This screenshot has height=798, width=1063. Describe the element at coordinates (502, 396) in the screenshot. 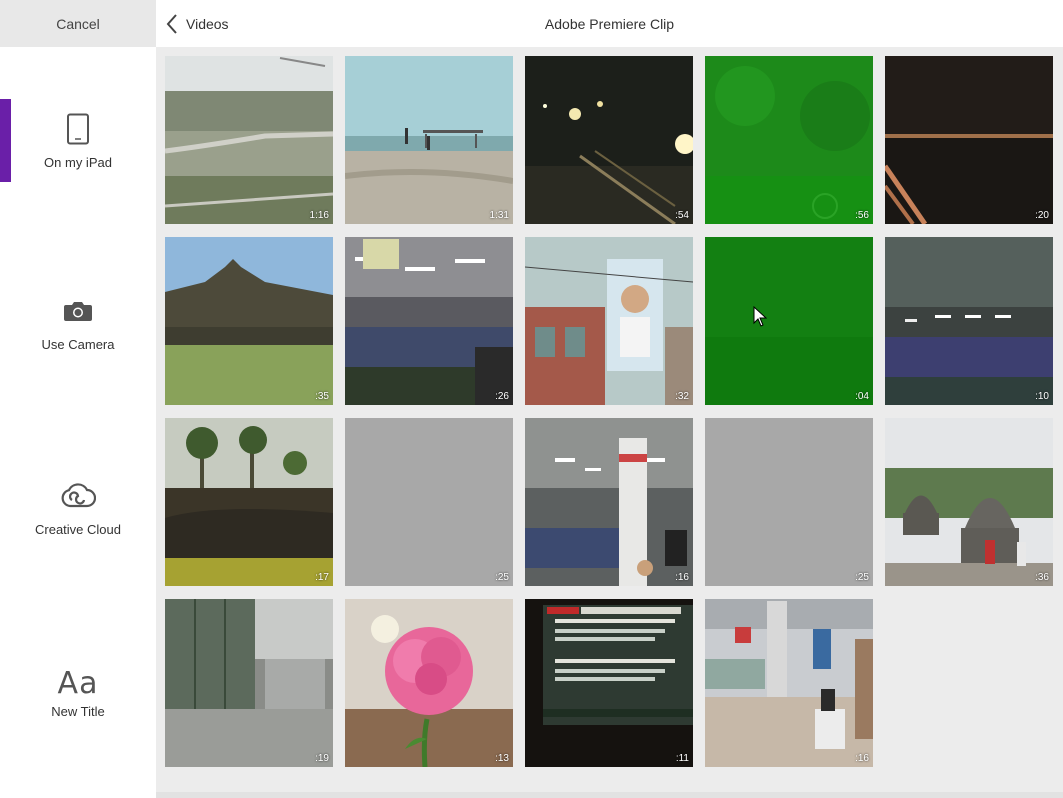

I see `video-duration: :26` at that location.